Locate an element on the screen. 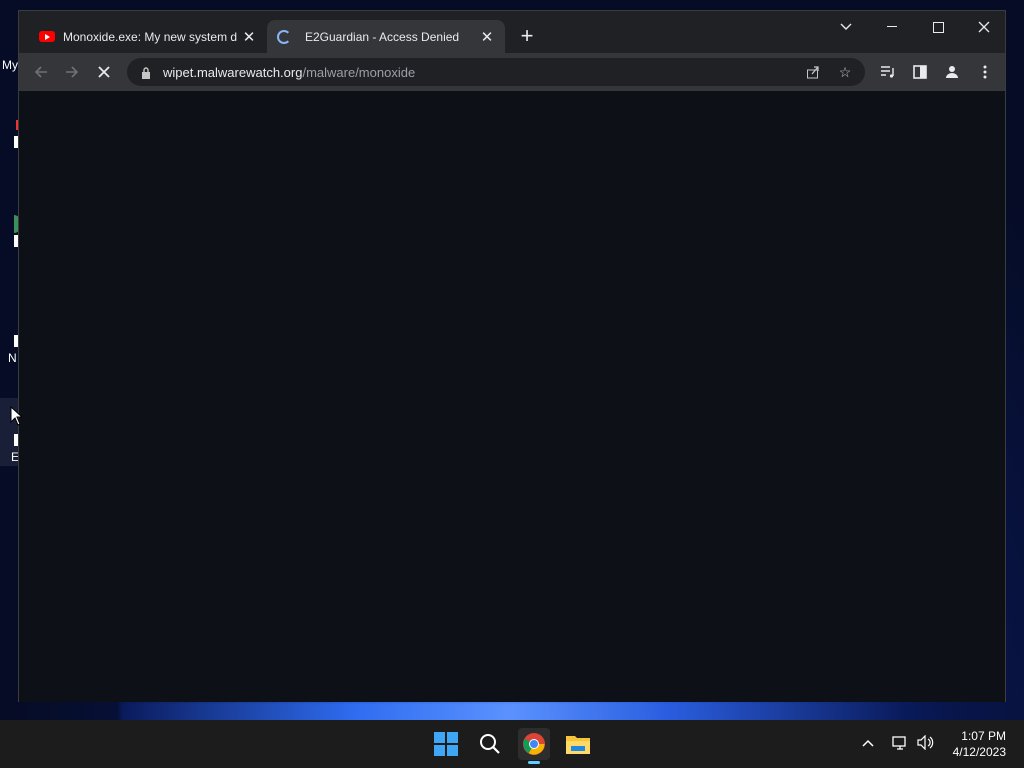 Image resolution: width=1024 pixels, height=768 pixels. menu-kebab-icon is located at coordinates (985, 72).